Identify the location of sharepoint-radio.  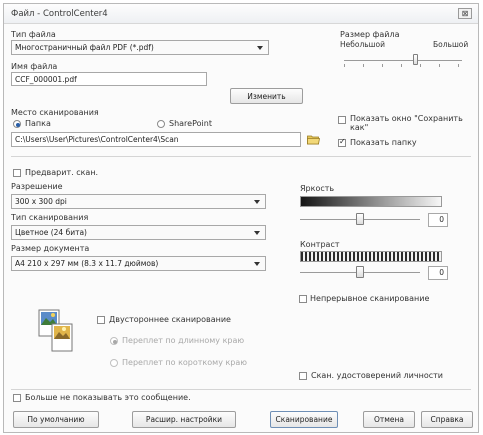
(161, 124).